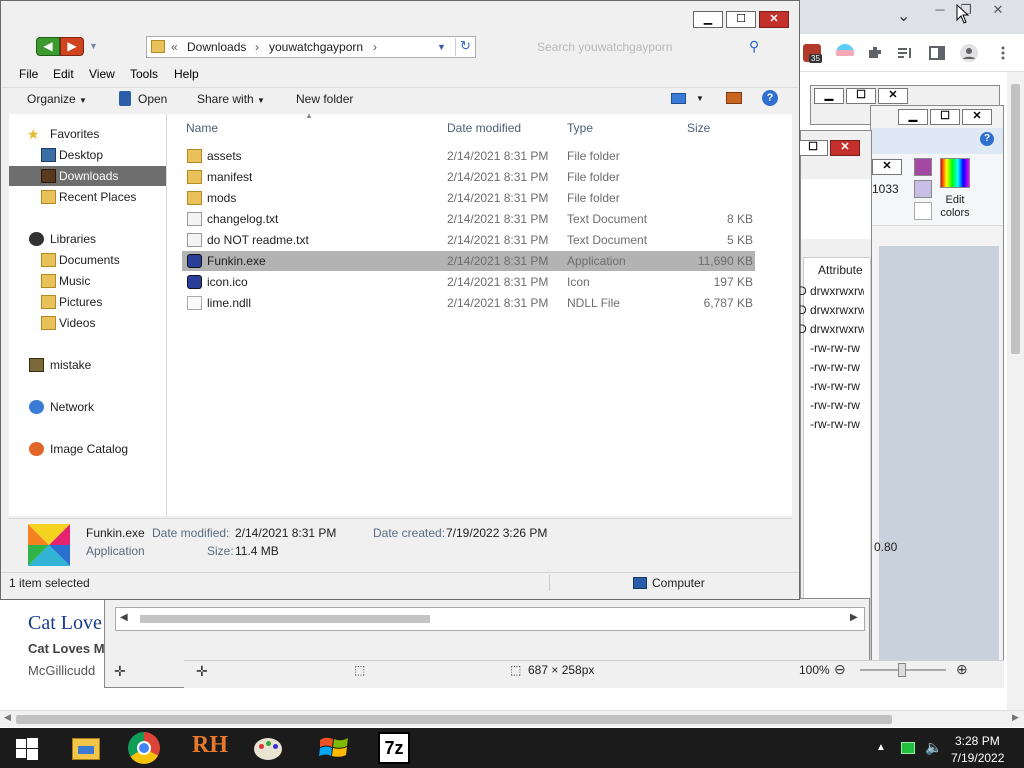 This screenshot has width=1024, height=768. What do you see at coordinates (893, 96) in the screenshot?
I see `bg-window-1-close-button: ✕` at bounding box center [893, 96].